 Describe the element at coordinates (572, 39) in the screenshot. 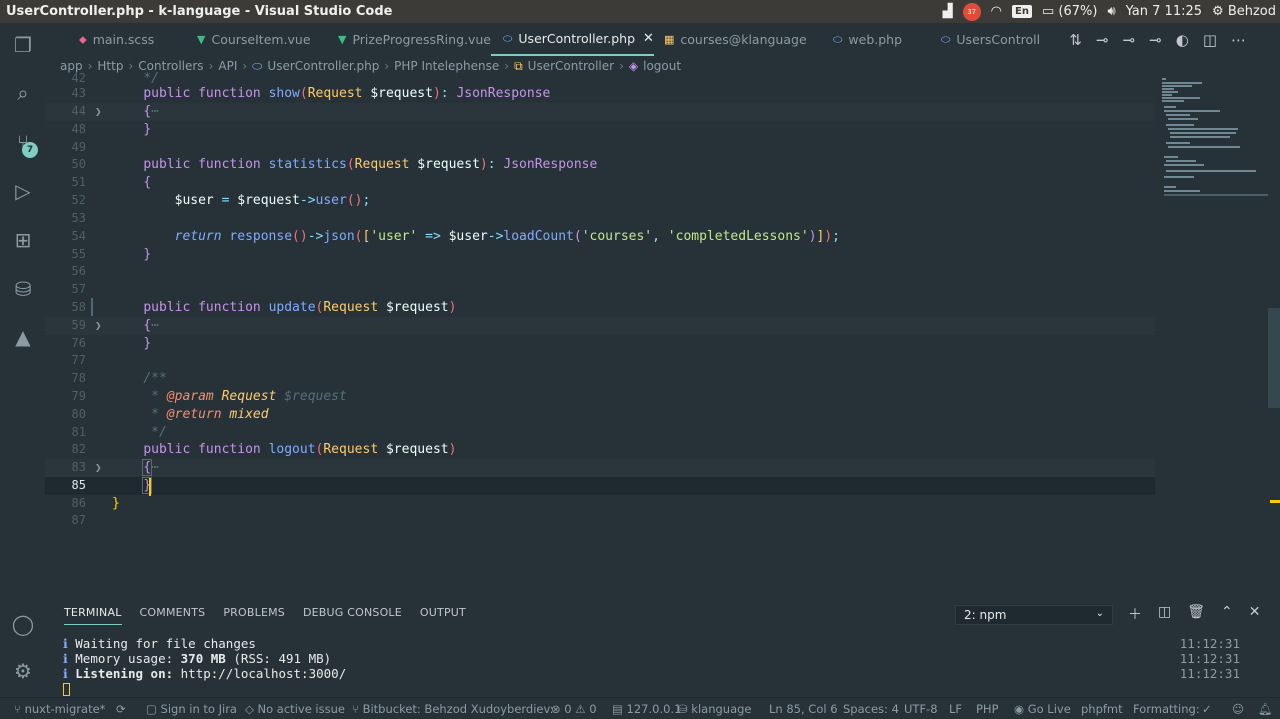

I see `tab-usercontroller-php: ⬭ UserController.php ✕` at that location.